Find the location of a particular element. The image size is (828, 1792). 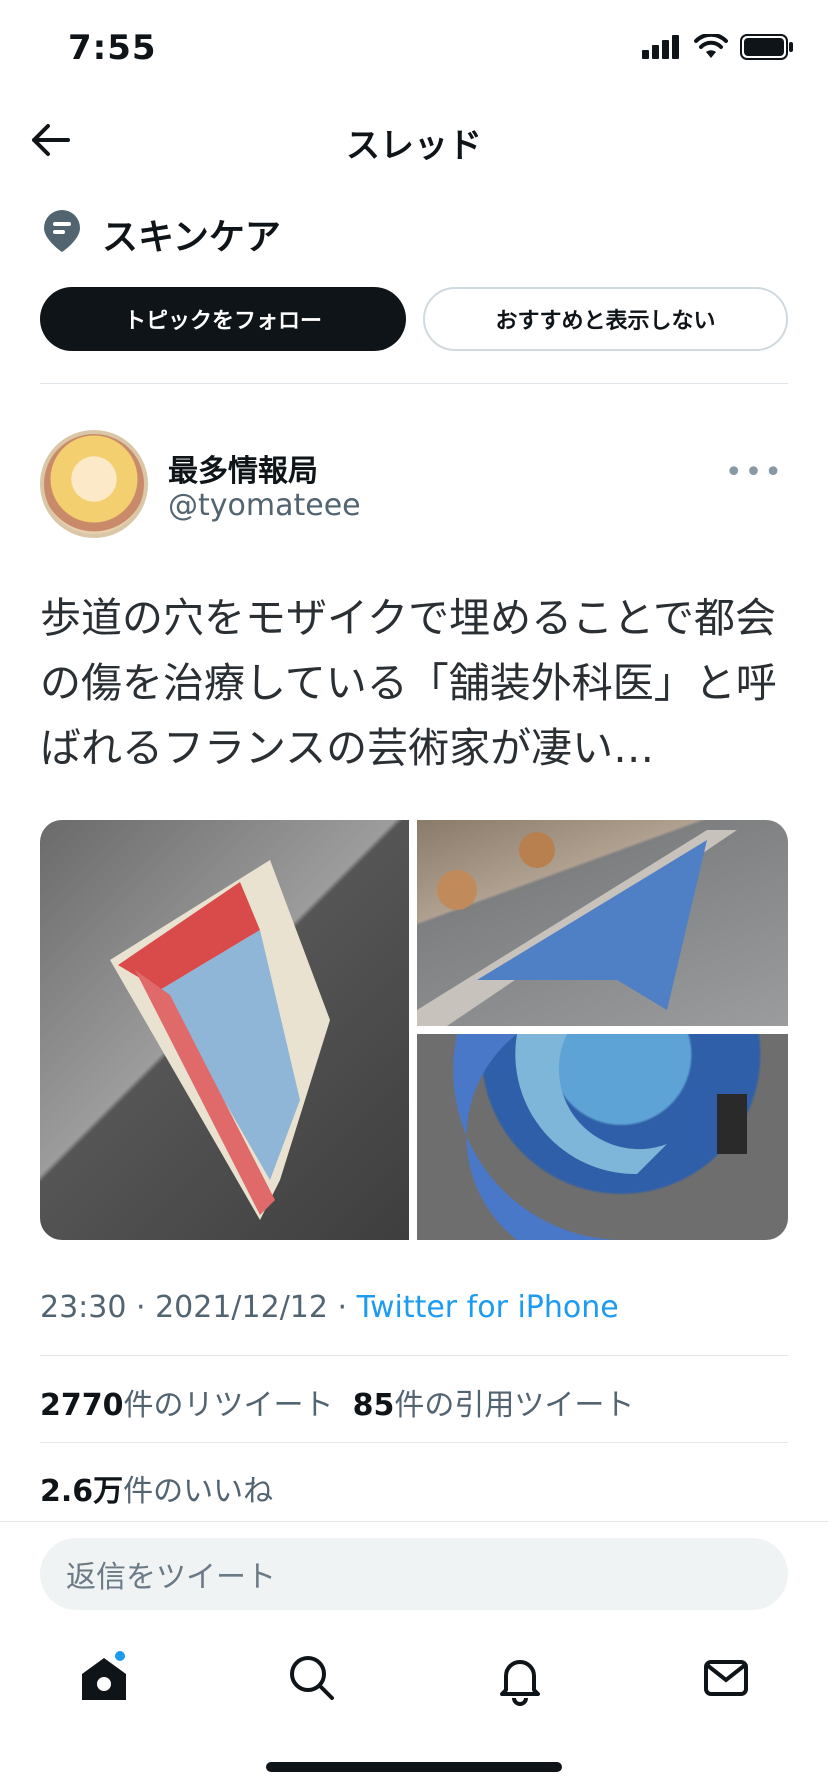

battery-icon is located at coordinates (766, 47).